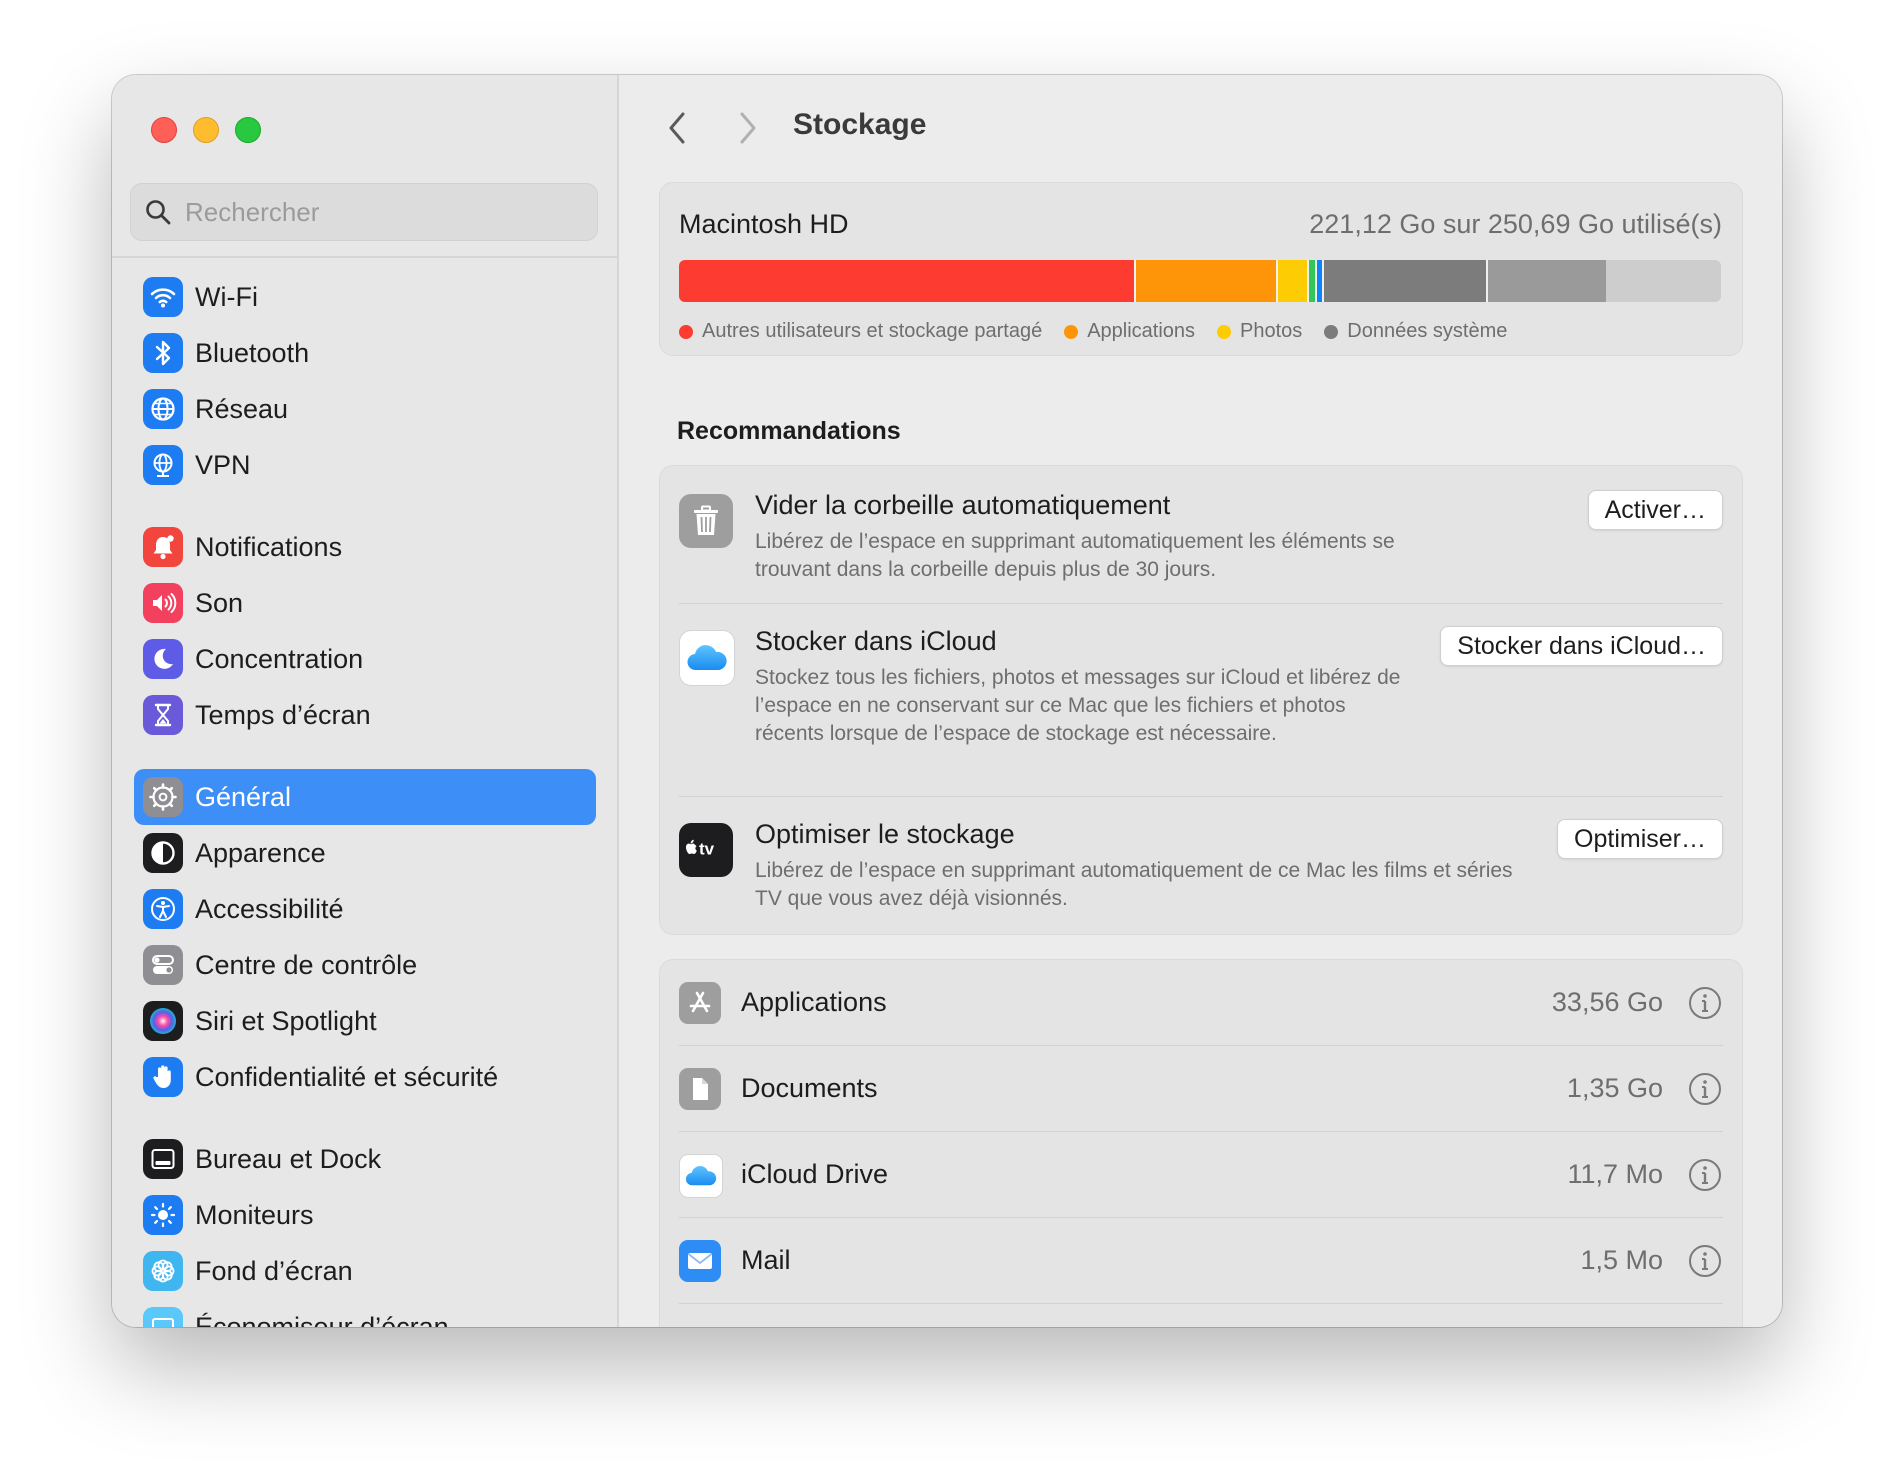  I want to click on sidebar-item-siri-spotlight: Siri et Spotlight, so click(365, 1021).